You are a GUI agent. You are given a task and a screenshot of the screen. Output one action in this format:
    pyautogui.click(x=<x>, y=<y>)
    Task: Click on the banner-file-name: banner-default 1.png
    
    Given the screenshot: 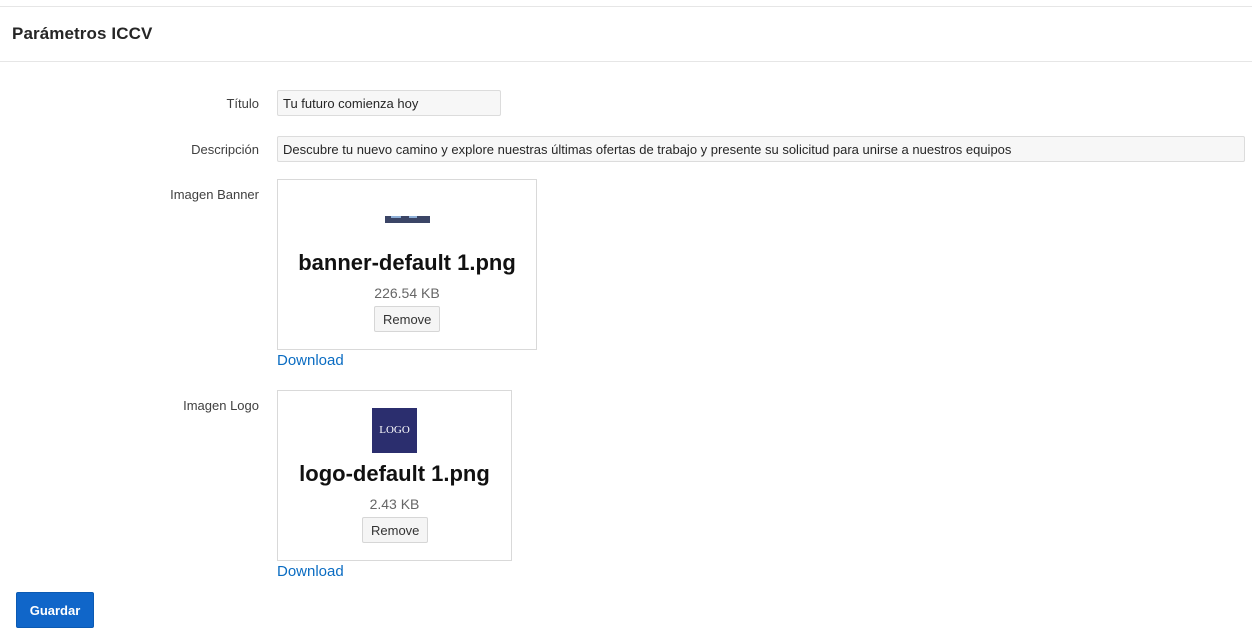 What is the action you would take?
    pyautogui.click(x=407, y=262)
    